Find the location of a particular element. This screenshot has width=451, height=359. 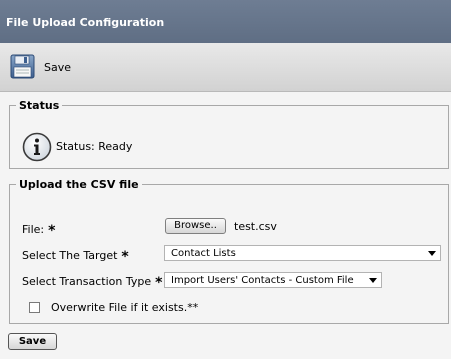

target-label: Select The Target * is located at coordinates (75, 256).